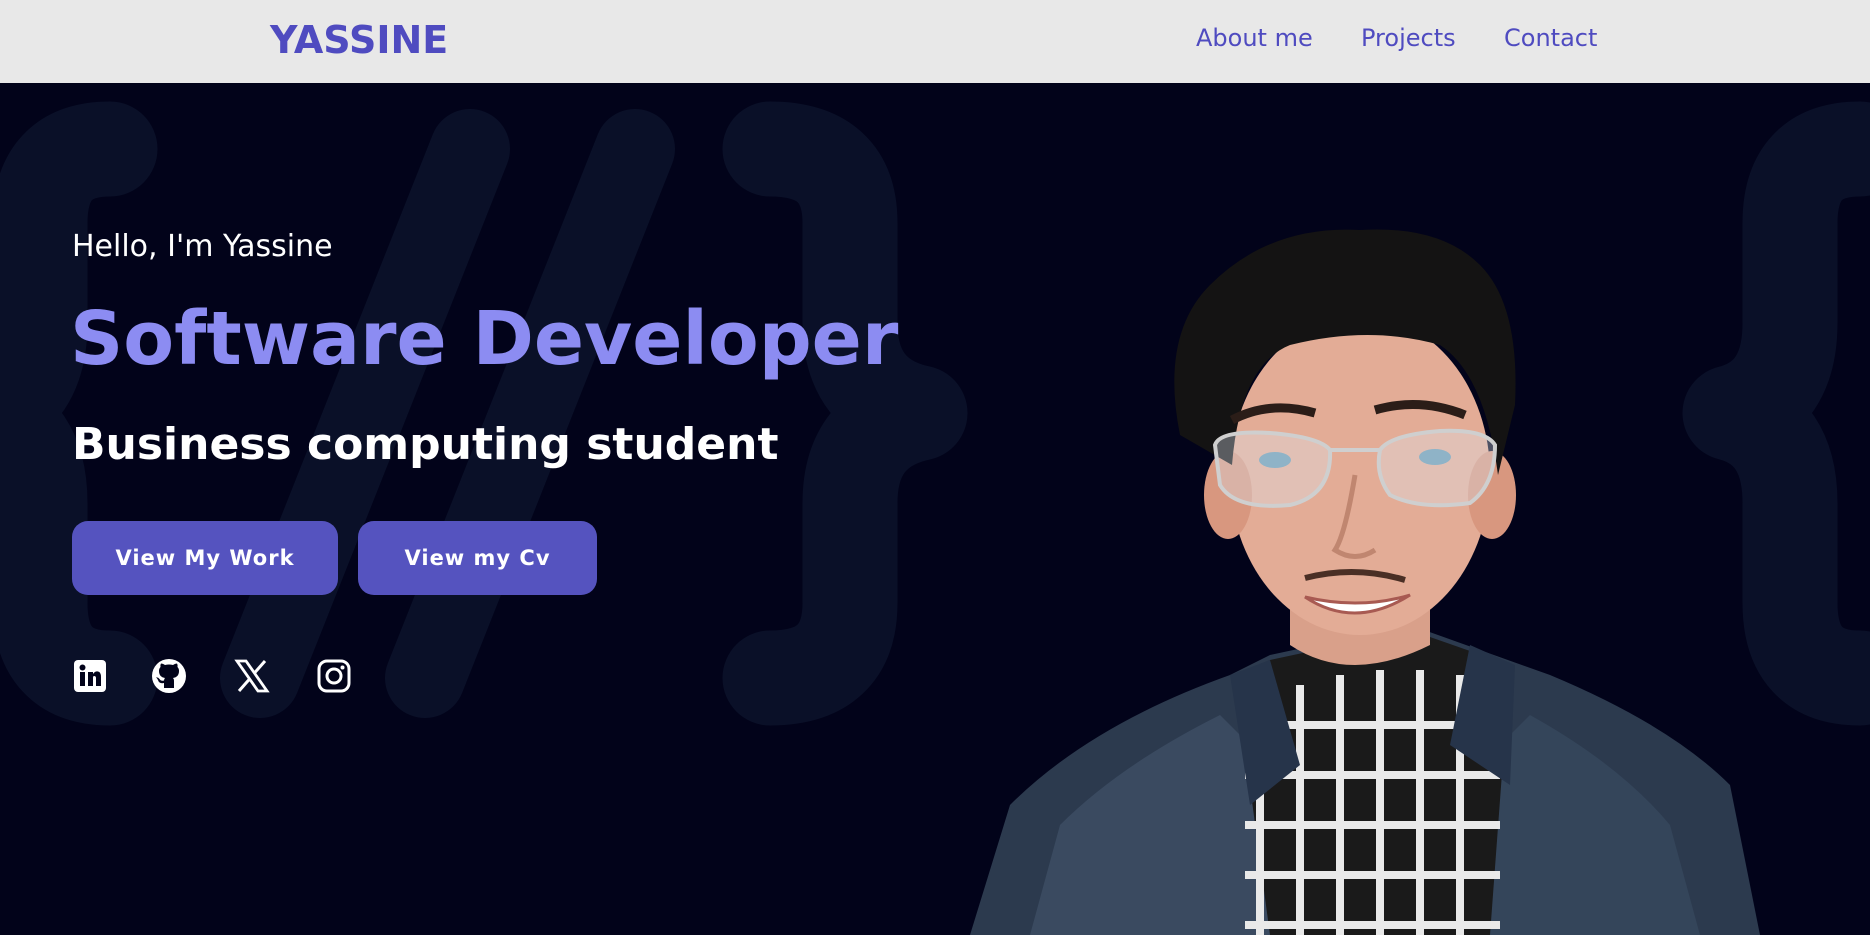 The height and width of the screenshot is (935, 1870). I want to click on top-navbar: YASSINE About me Projects Contact, so click(935, 41).